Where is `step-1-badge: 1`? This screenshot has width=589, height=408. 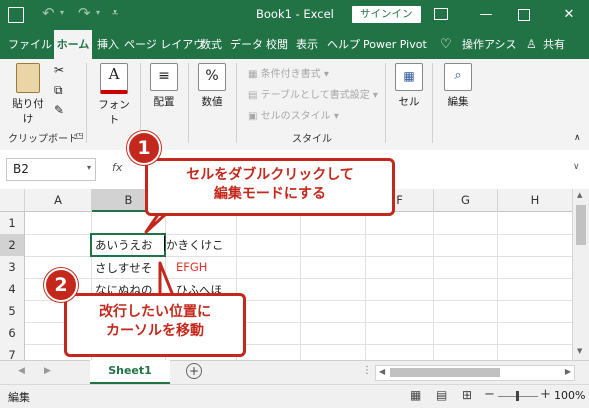 step-1-badge: 1 is located at coordinates (144, 148).